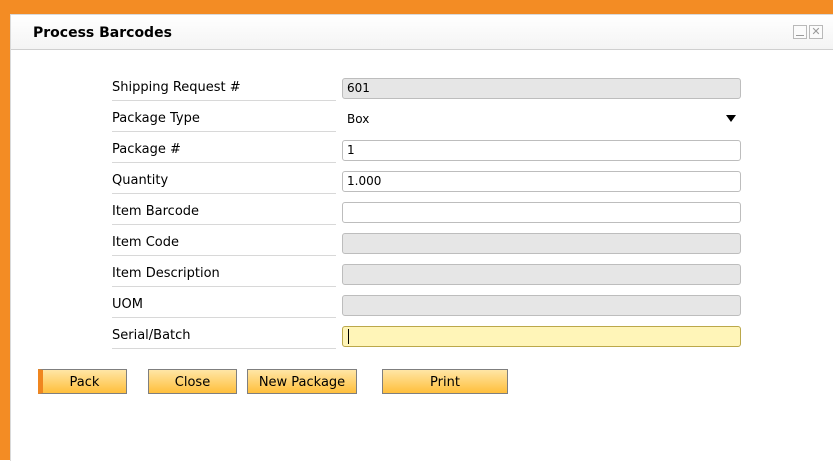 The height and width of the screenshot is (461, 833). I want to click on window-title: Process Barcodes, so click(102, 33).